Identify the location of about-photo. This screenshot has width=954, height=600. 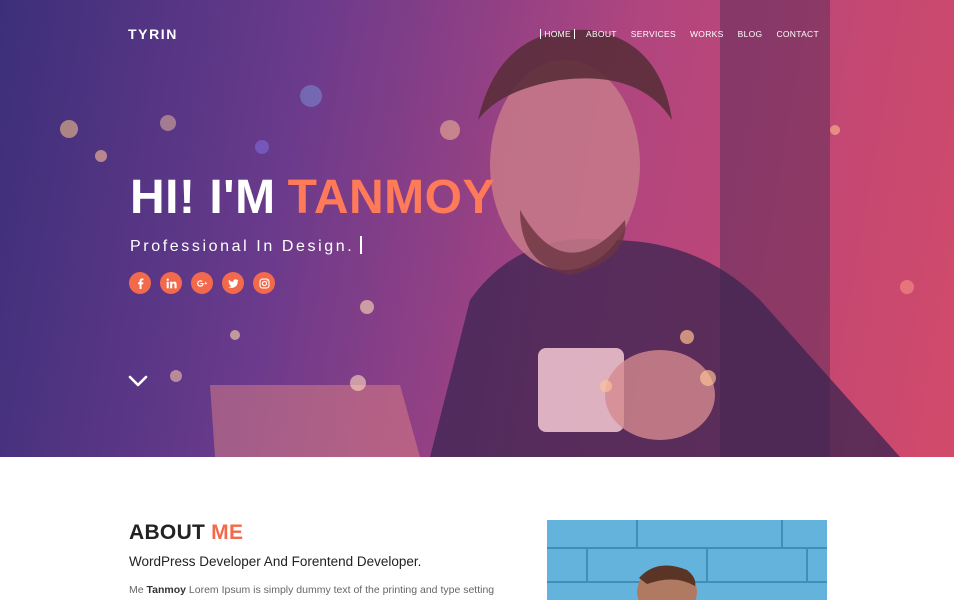
(687, 560).